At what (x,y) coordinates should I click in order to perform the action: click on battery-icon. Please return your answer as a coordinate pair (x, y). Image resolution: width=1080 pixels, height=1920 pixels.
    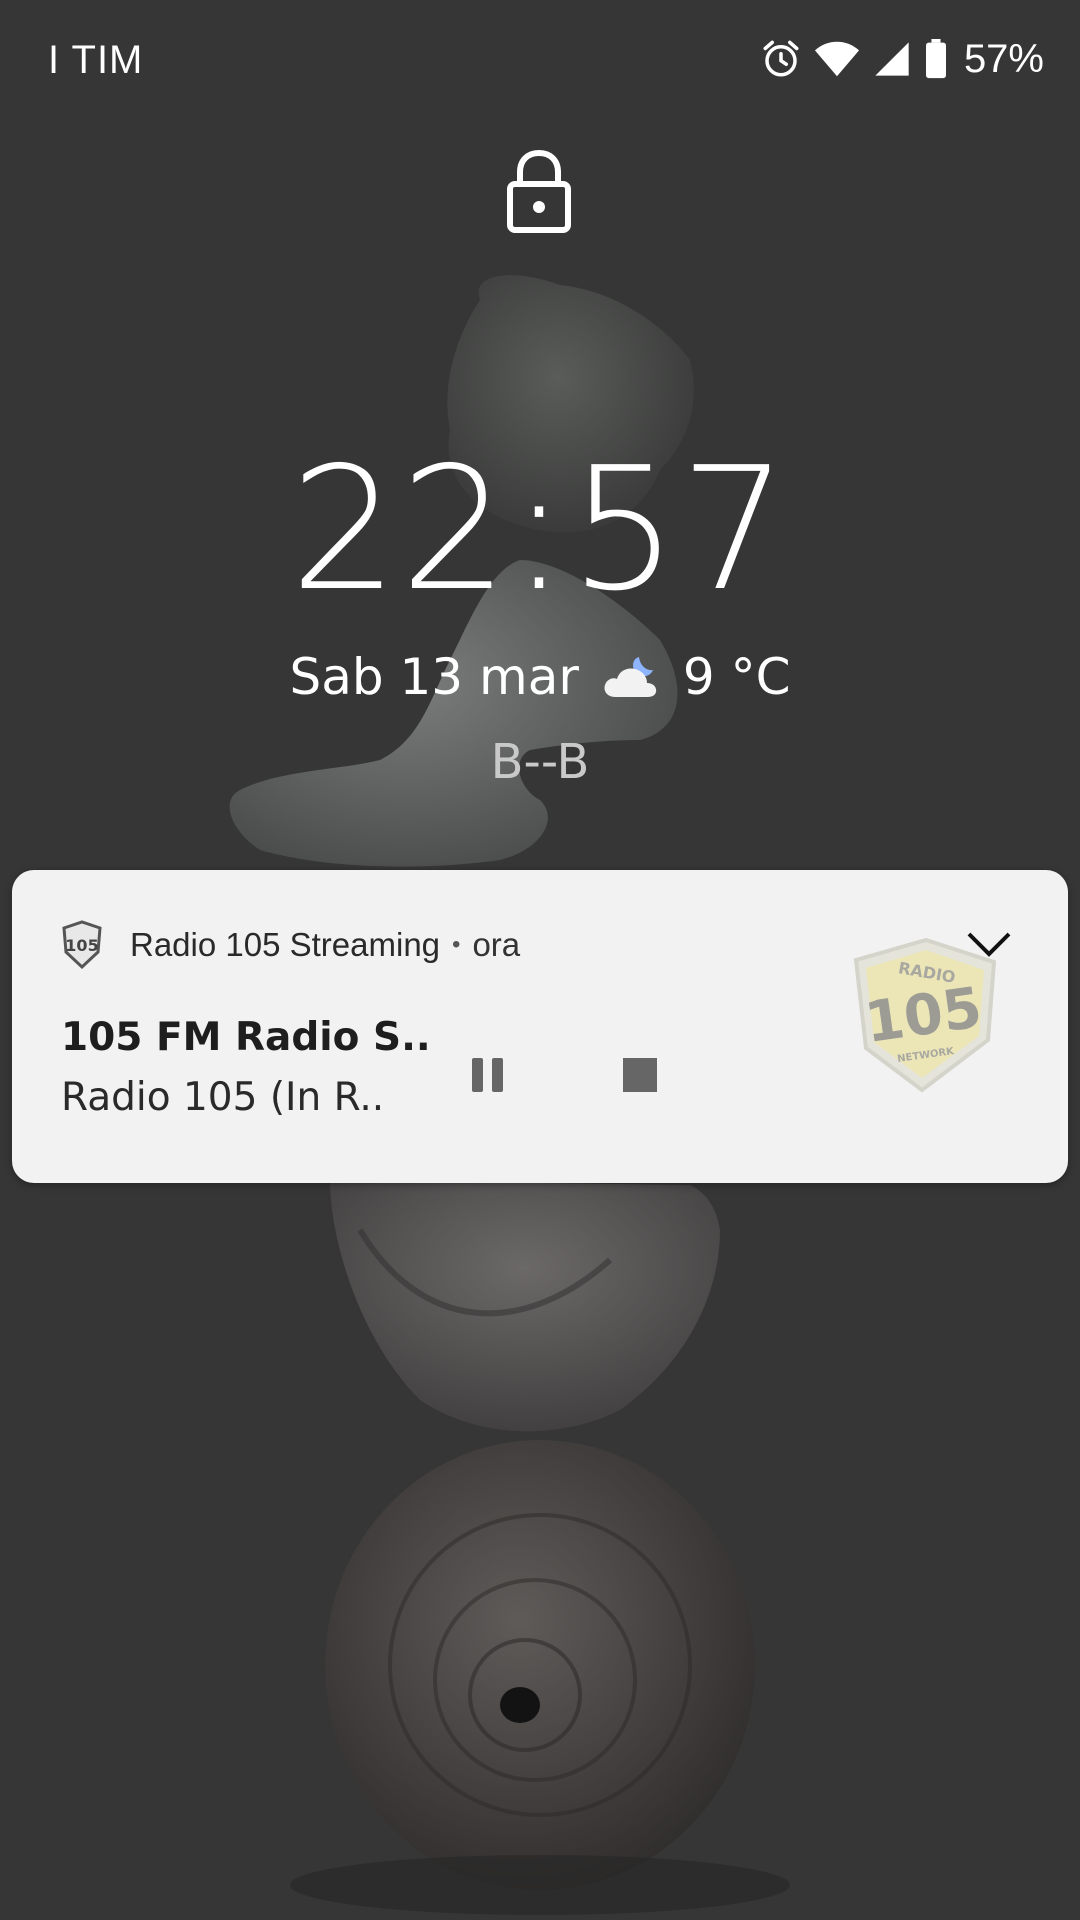
    Looking at the image, I should click on (935, 59).